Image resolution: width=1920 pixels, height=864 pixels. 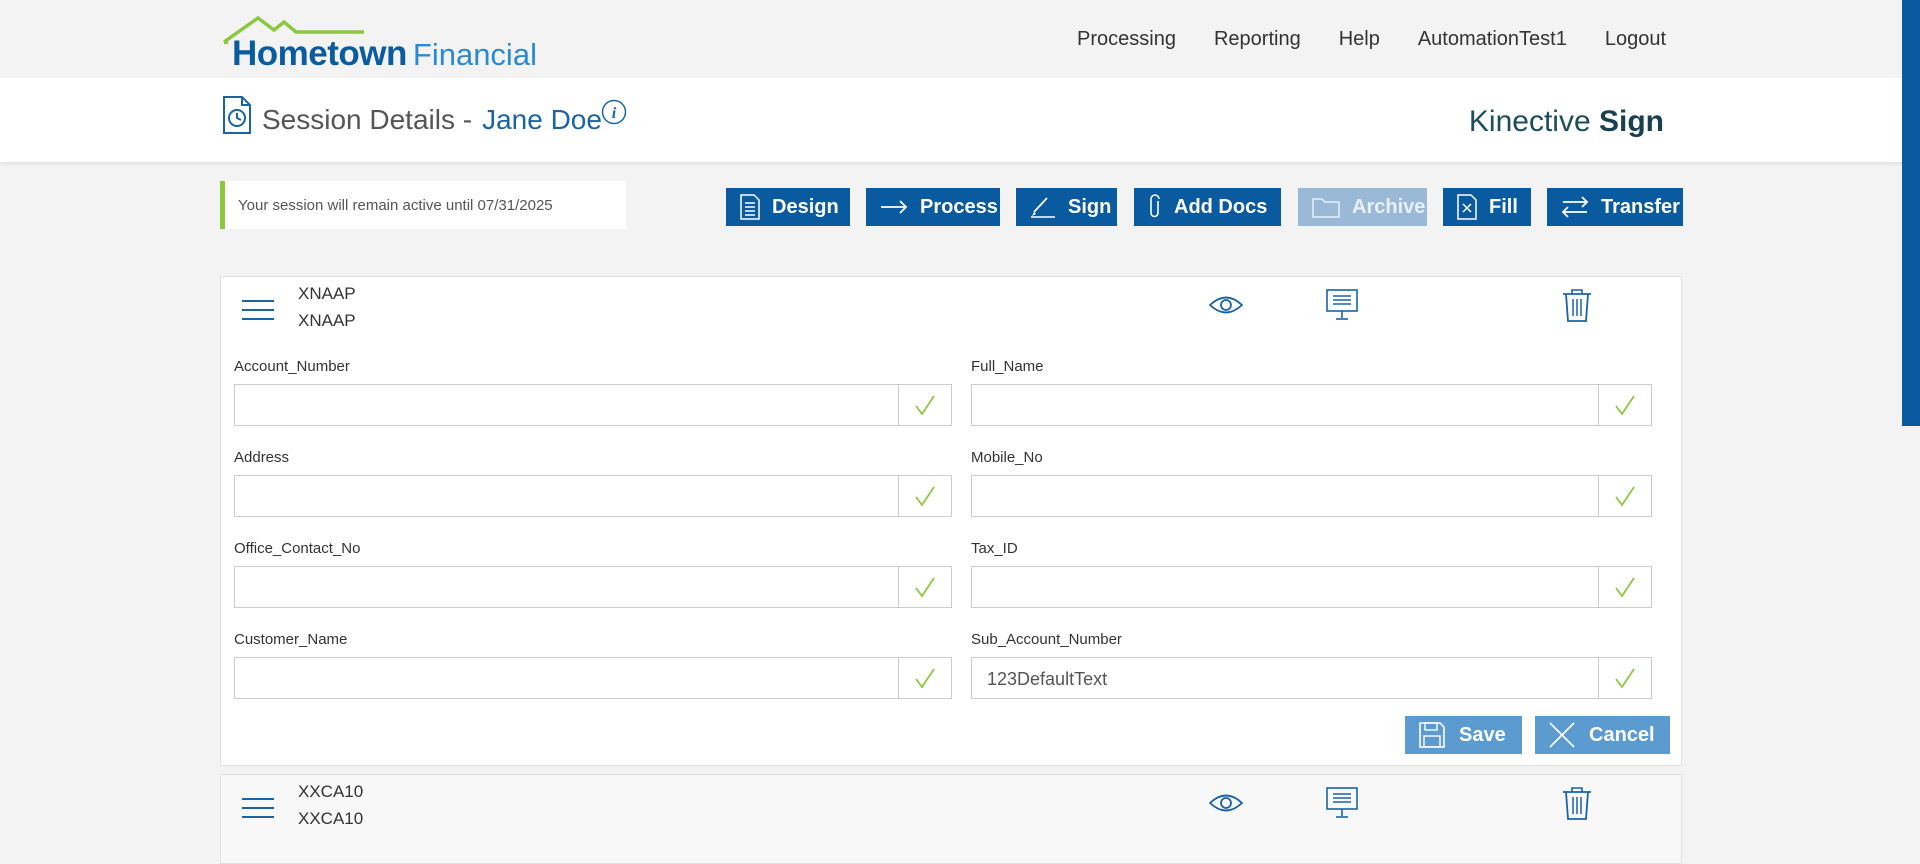 I want to click on field-label-full-name: Full_Name, so click(x=1007, y=366).